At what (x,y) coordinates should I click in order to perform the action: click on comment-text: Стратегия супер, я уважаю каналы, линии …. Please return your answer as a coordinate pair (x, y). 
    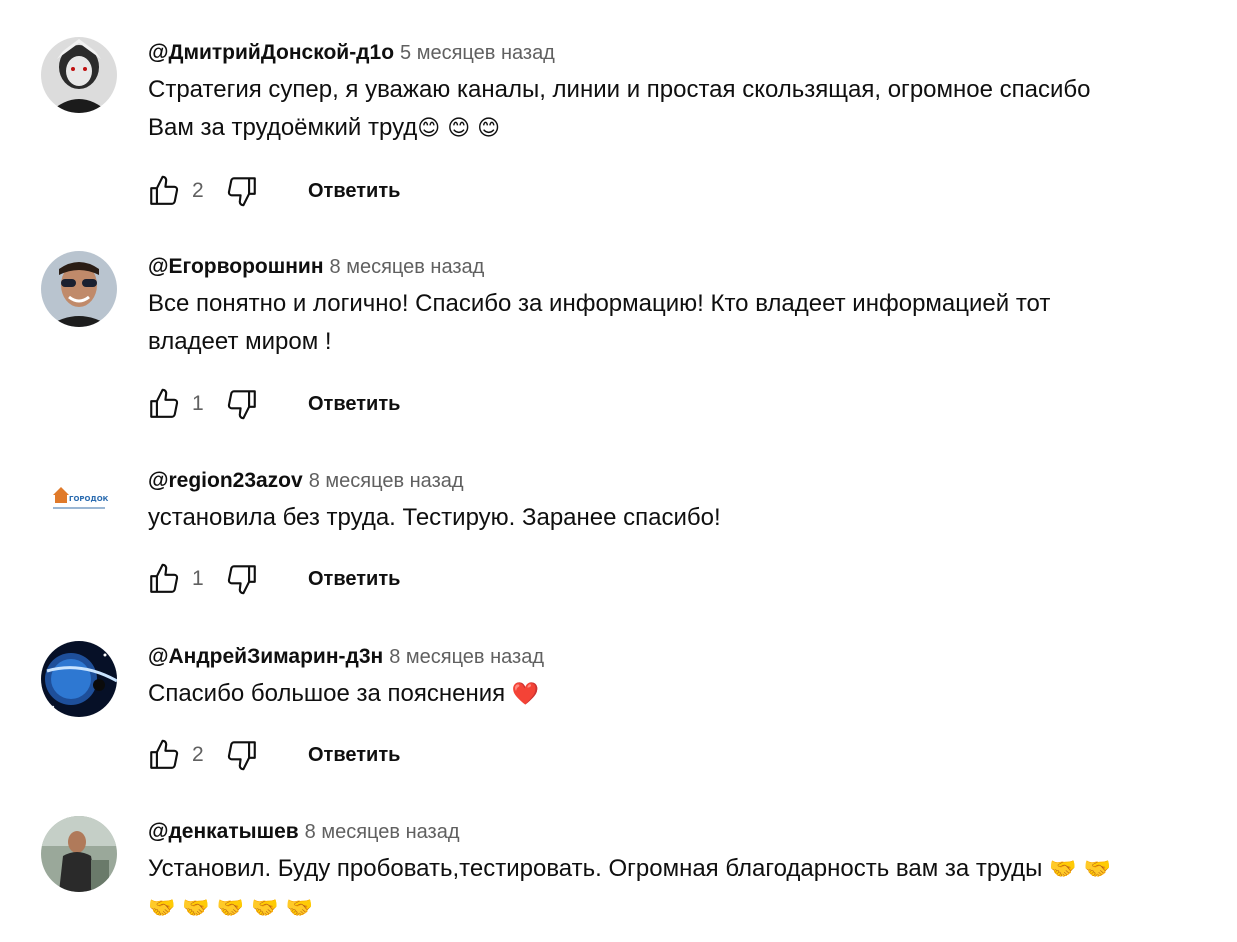
    Looking at the image, I should click on (683, 109).